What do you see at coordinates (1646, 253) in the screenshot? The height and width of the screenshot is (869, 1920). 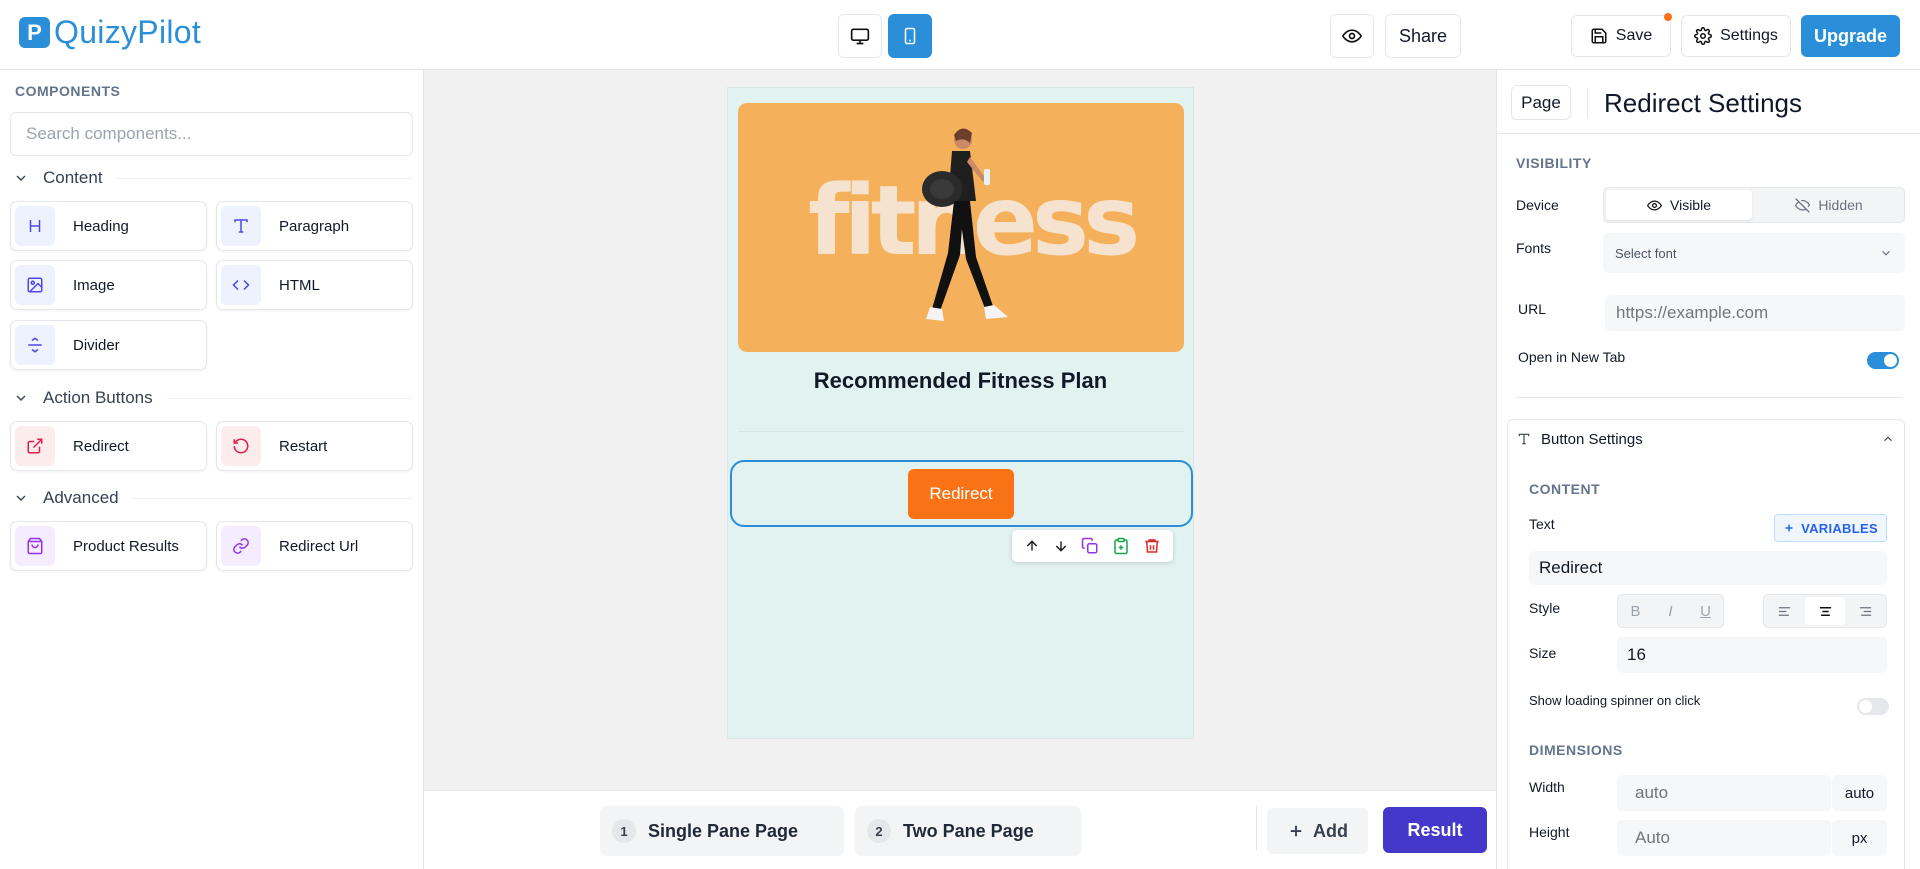 I see `font-select-value: Select font` at bounding box center [1646, 253].